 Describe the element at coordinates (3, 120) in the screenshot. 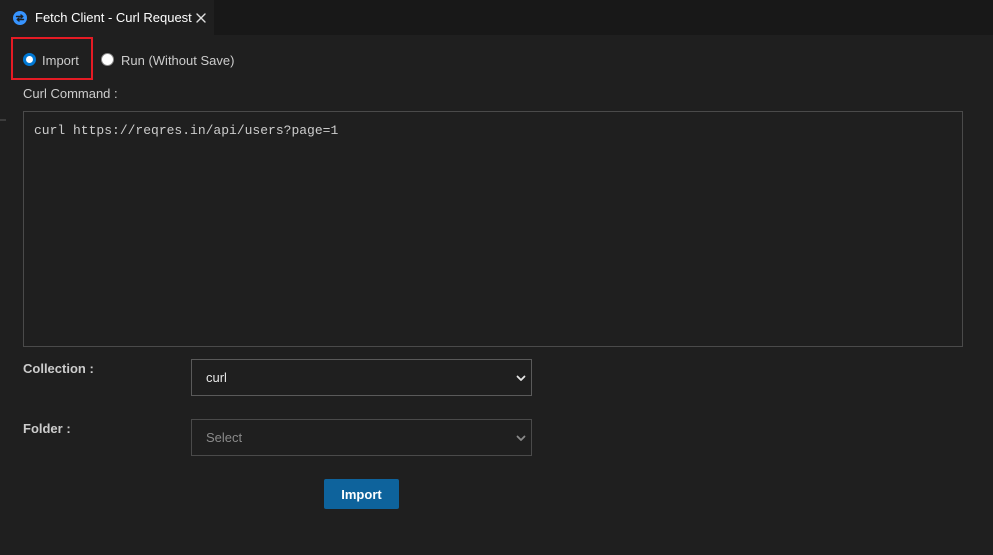

I see `panel-edge-divider` at that location.